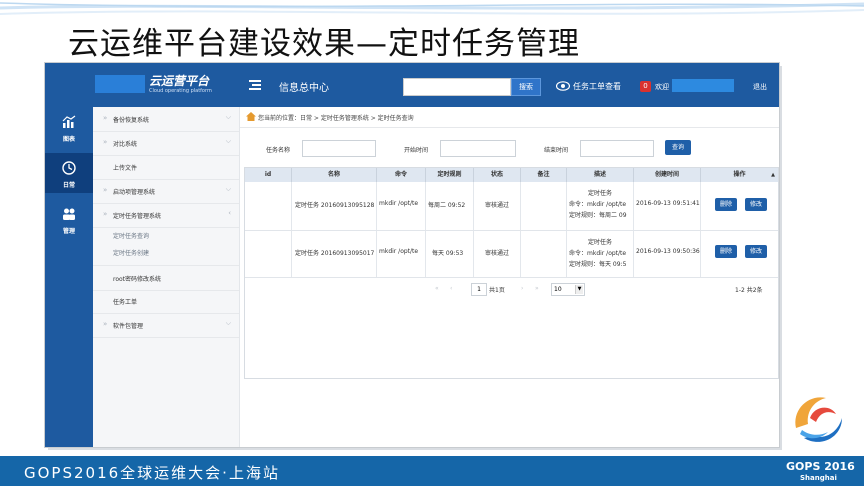  Describe the element at coordinates (166, 301) in the screenshot. I see `menu-item-tickets: 任务工单` at that location.